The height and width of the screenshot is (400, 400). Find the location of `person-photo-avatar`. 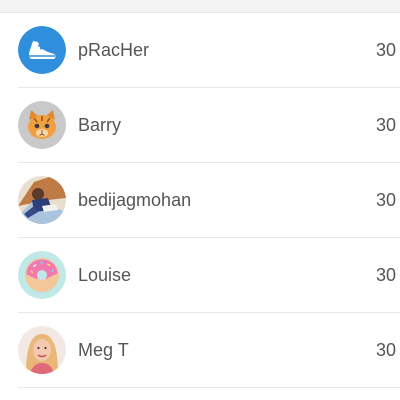

person-photo-avatar is located at coordinates (42, 200).